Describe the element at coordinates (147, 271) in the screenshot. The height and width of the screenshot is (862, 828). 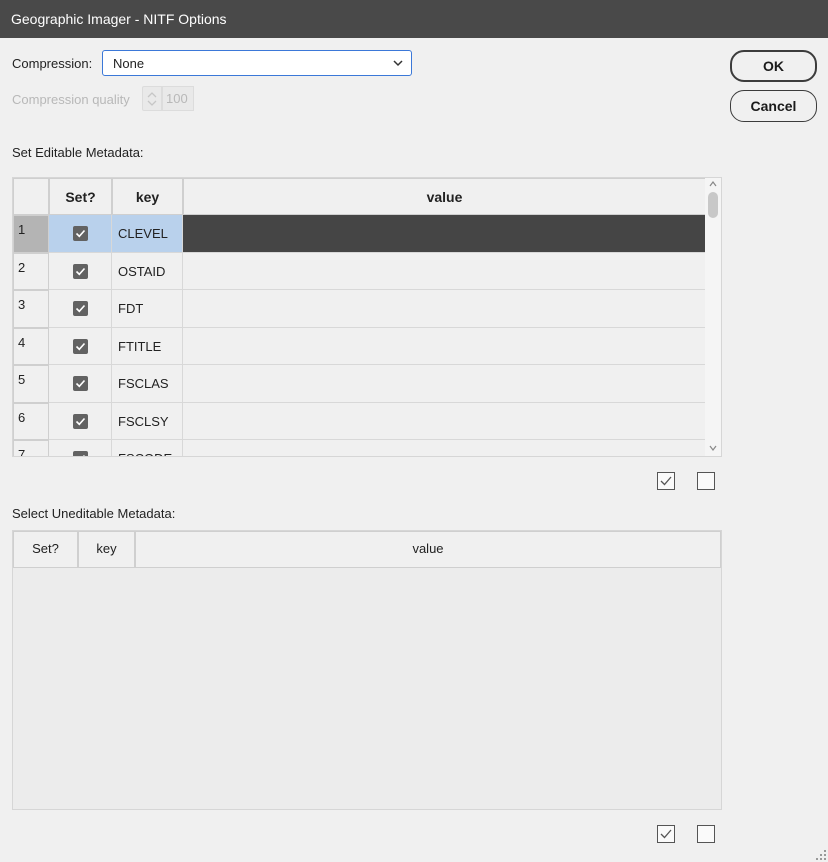
I see `key-cell: OSTAID` at that location.